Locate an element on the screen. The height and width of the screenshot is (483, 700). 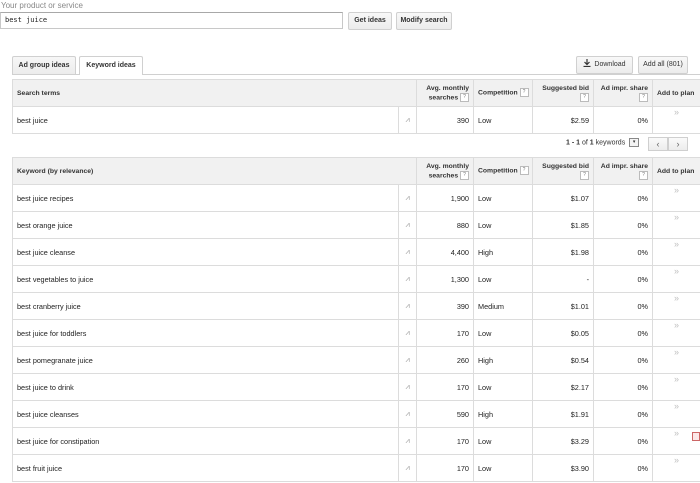
bid-cell: $0.54 is located at coordinates (563, 360).